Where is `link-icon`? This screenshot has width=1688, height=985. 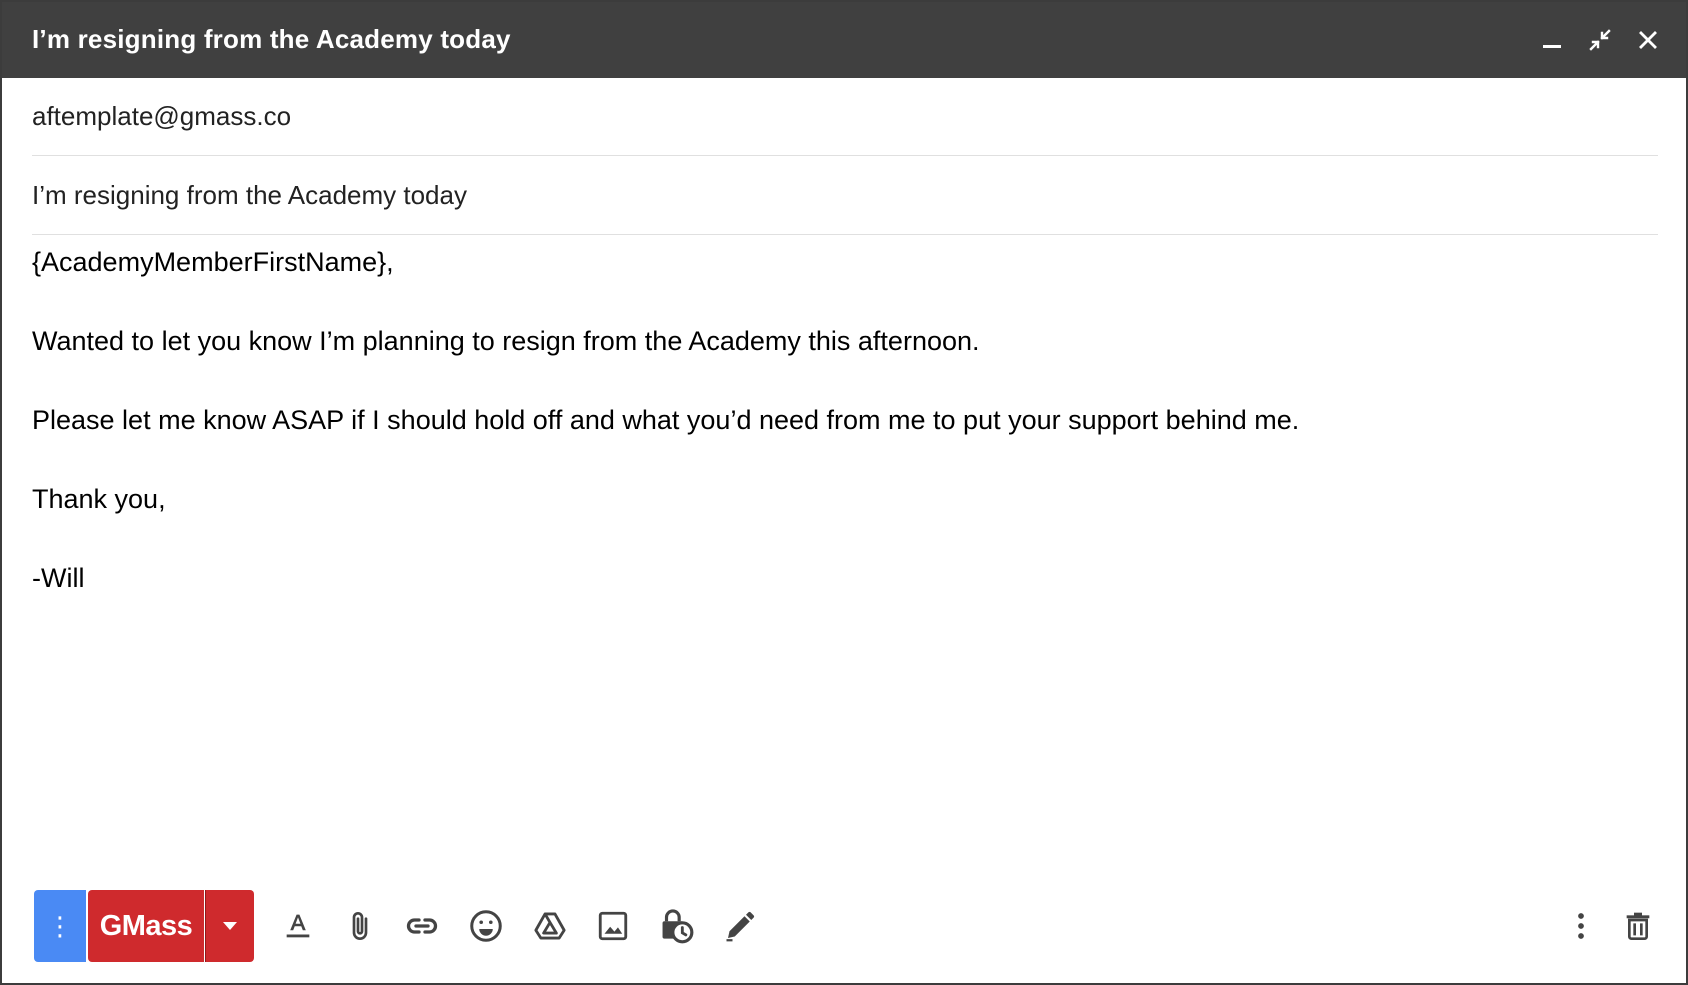
link-icon is located at coordinates (422, 926).